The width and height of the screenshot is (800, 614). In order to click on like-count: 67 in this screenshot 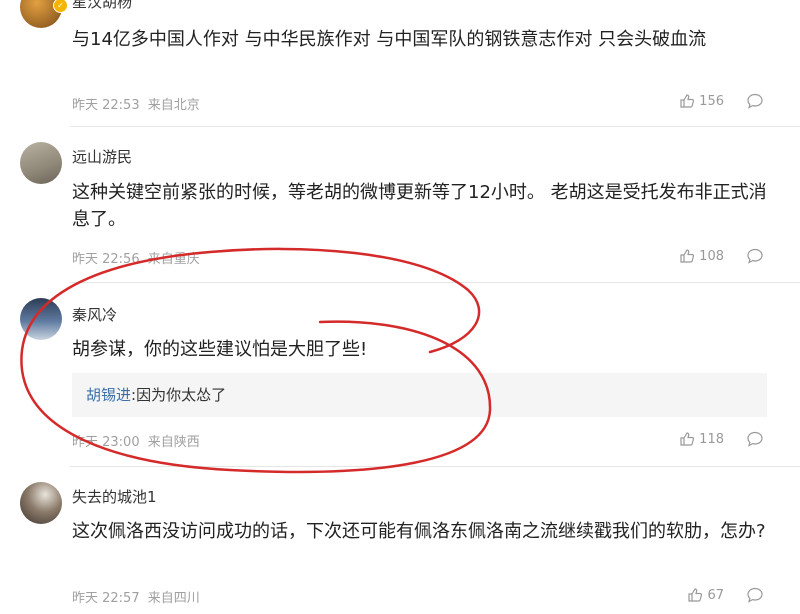, I will do `click(715, 595)`.